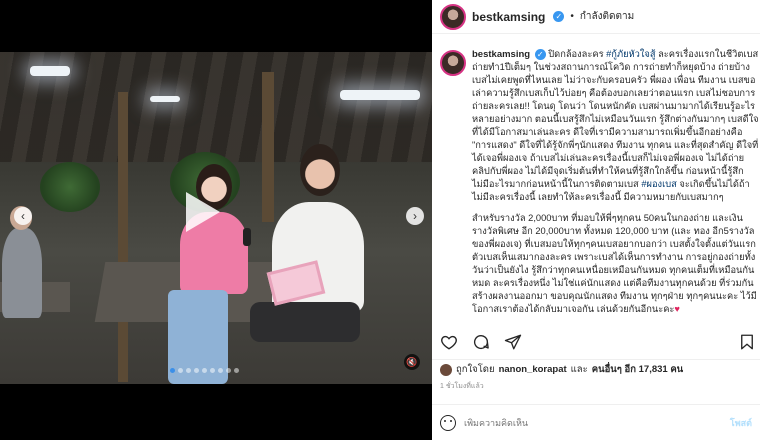  Describe the element at coordinates (448, 422) in the screenshot. I see `smile-icon` at that location.